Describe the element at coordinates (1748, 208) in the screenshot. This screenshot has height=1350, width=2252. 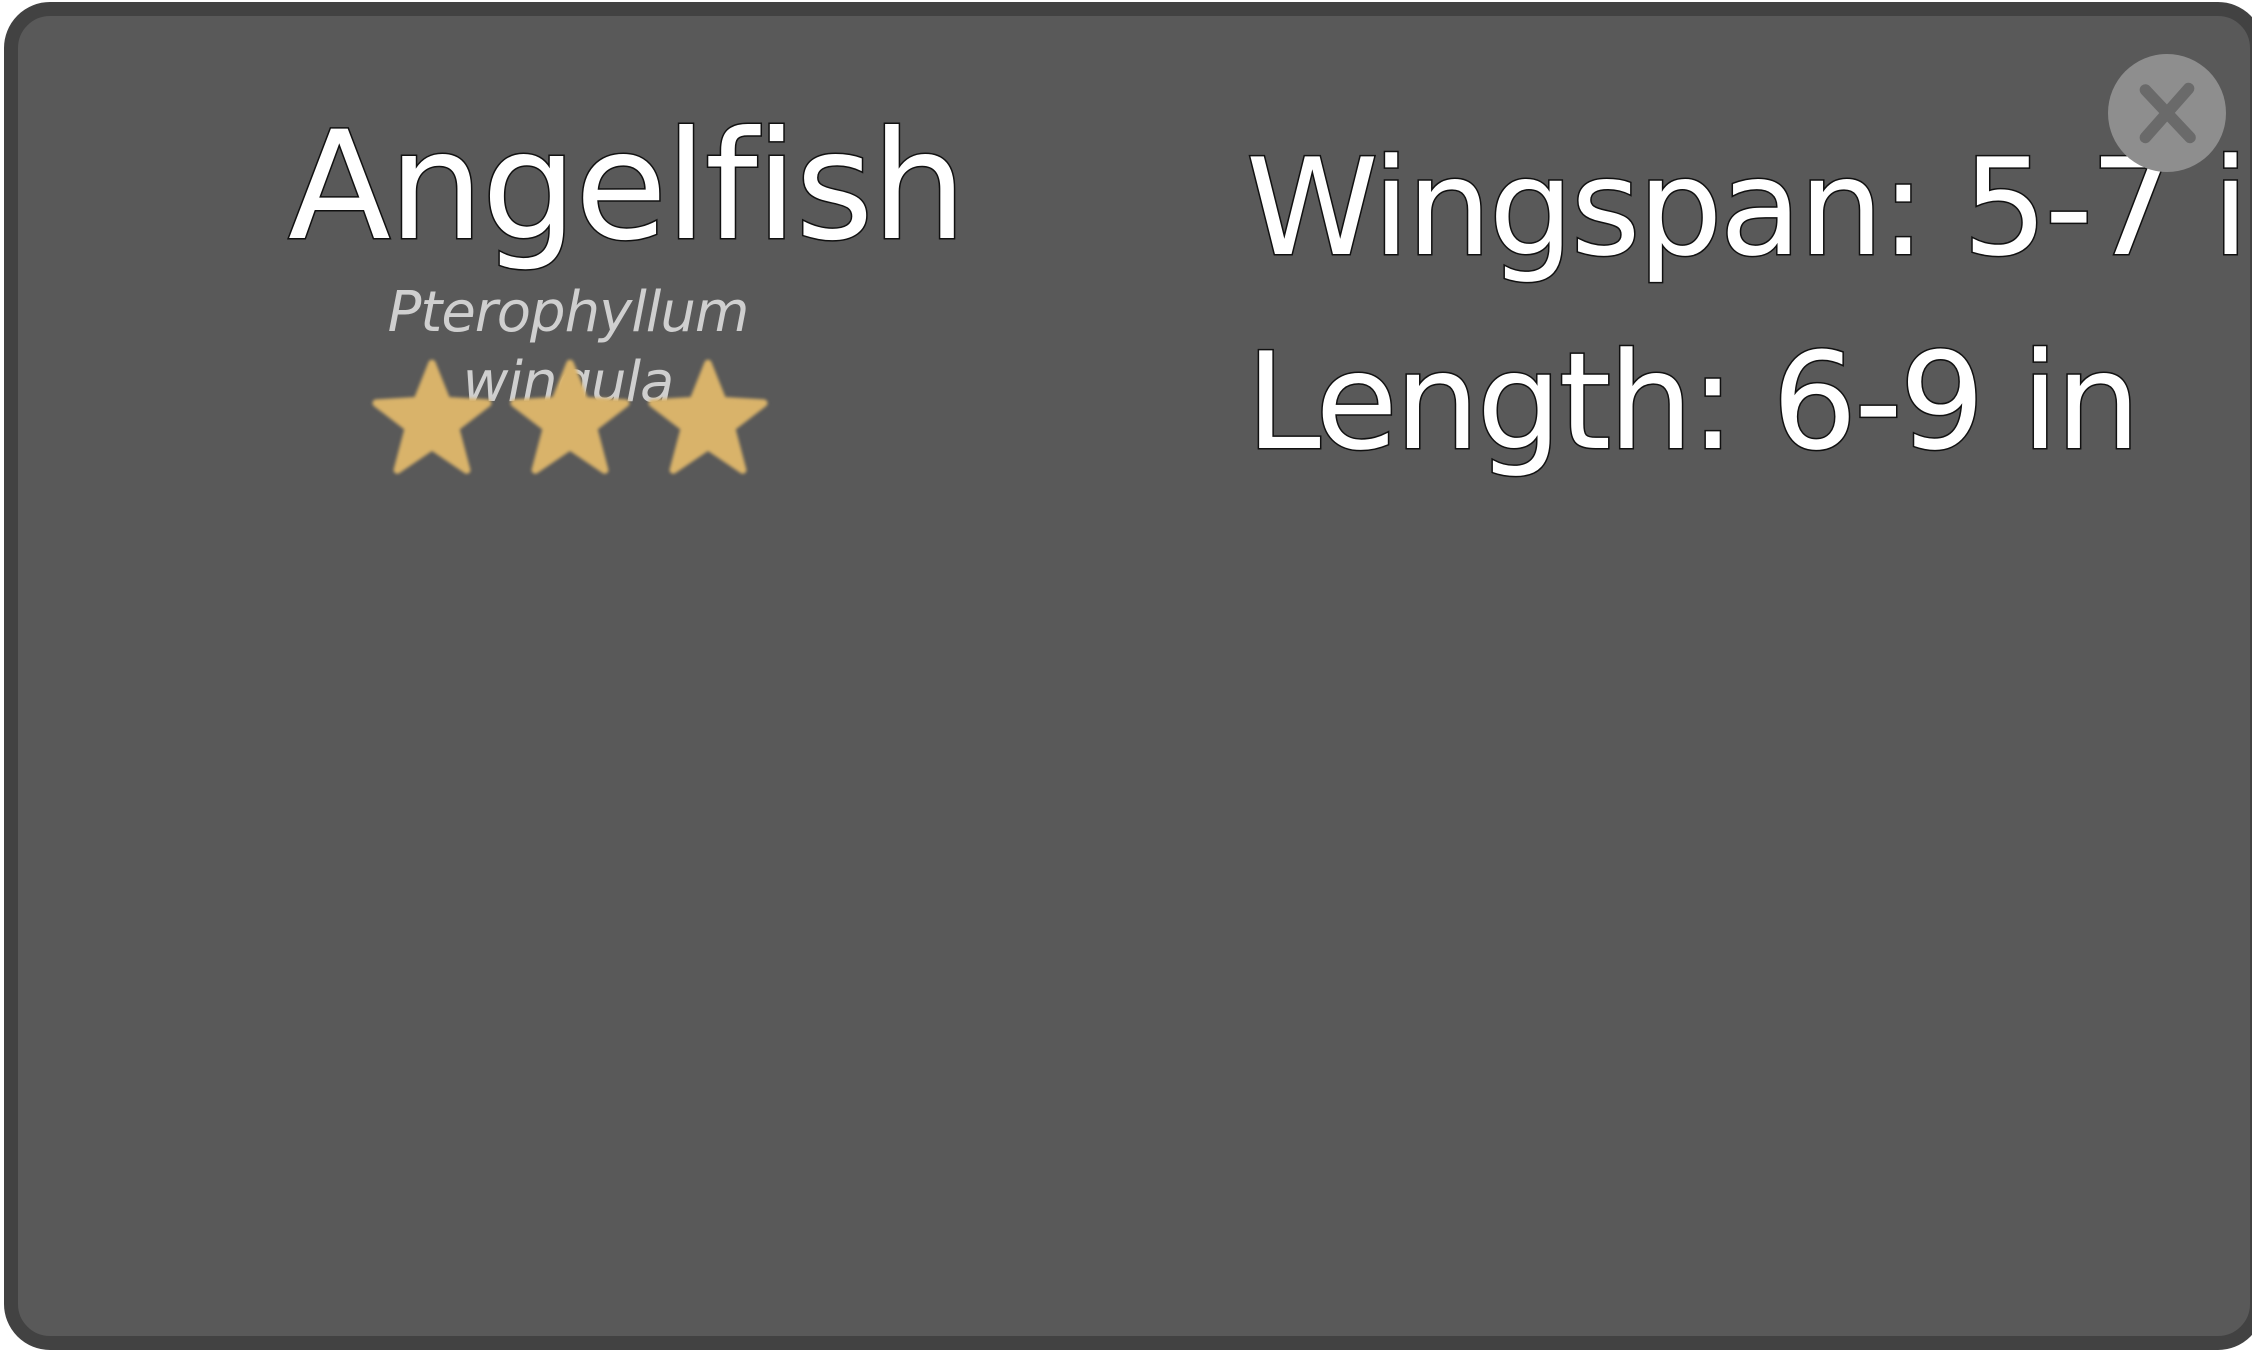
I see `wingspan-stat: Wingspan: 5-7 in` at that location.